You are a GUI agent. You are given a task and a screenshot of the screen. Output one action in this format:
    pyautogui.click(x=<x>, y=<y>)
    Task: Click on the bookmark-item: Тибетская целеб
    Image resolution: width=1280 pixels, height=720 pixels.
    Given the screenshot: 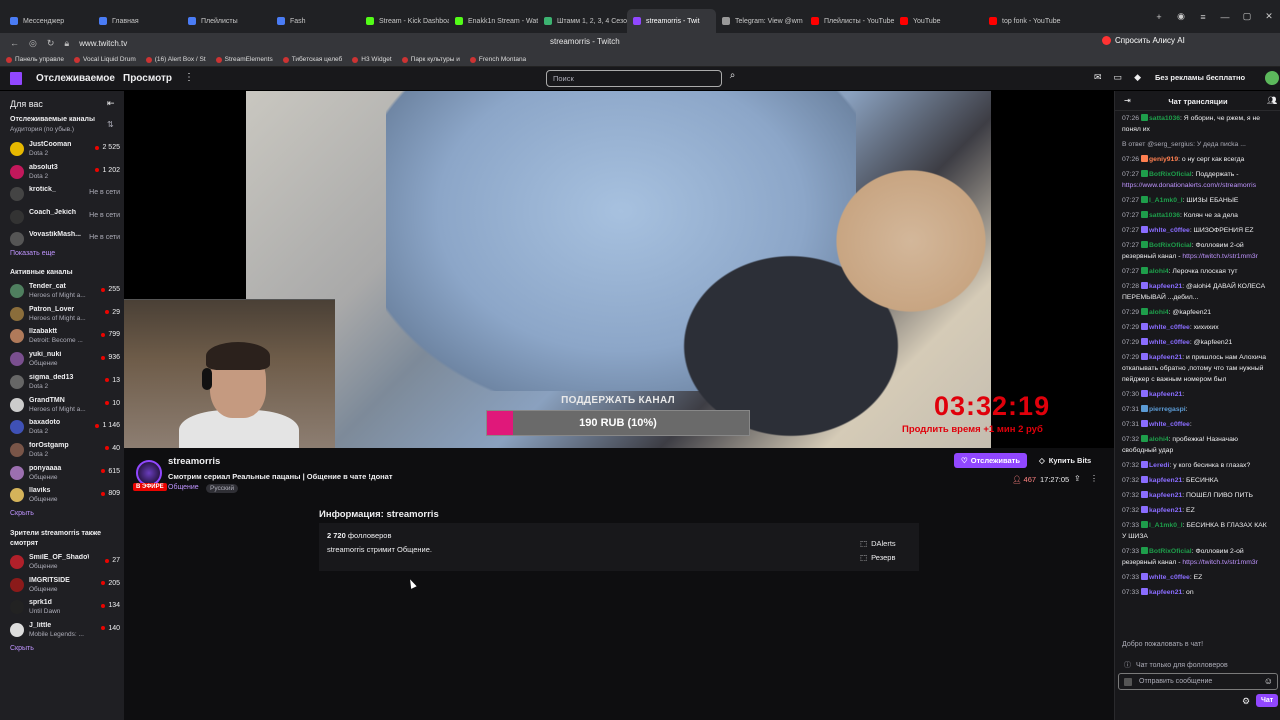 What is the action you would take?
    pyautogui.click(x=312, y=59)
    